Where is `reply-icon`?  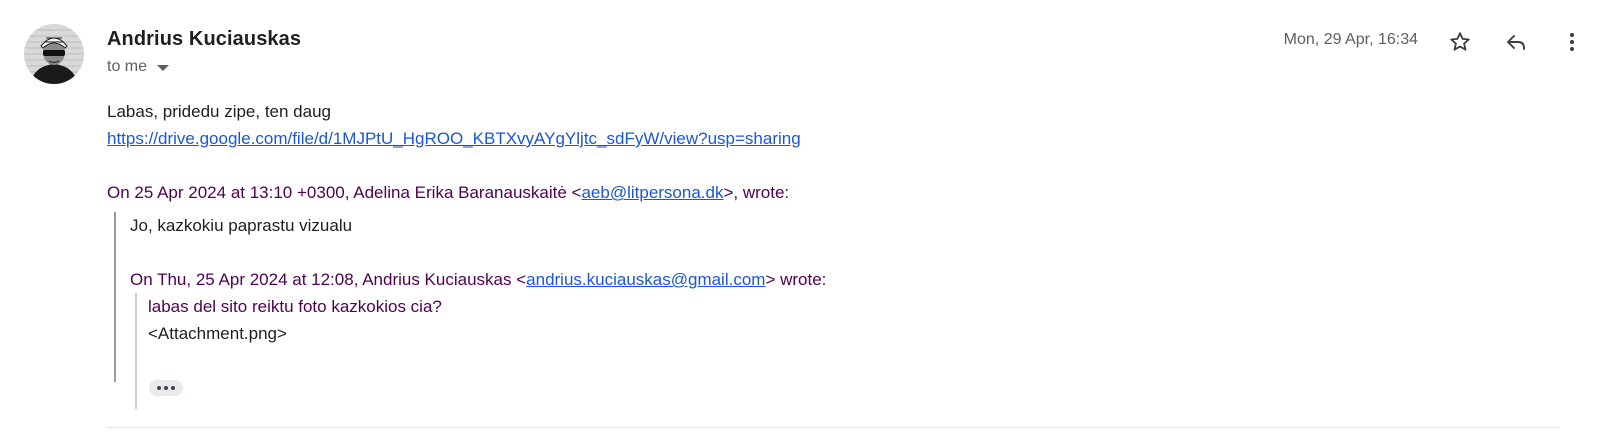
reply-icon is located at coordinates (1516, 42).